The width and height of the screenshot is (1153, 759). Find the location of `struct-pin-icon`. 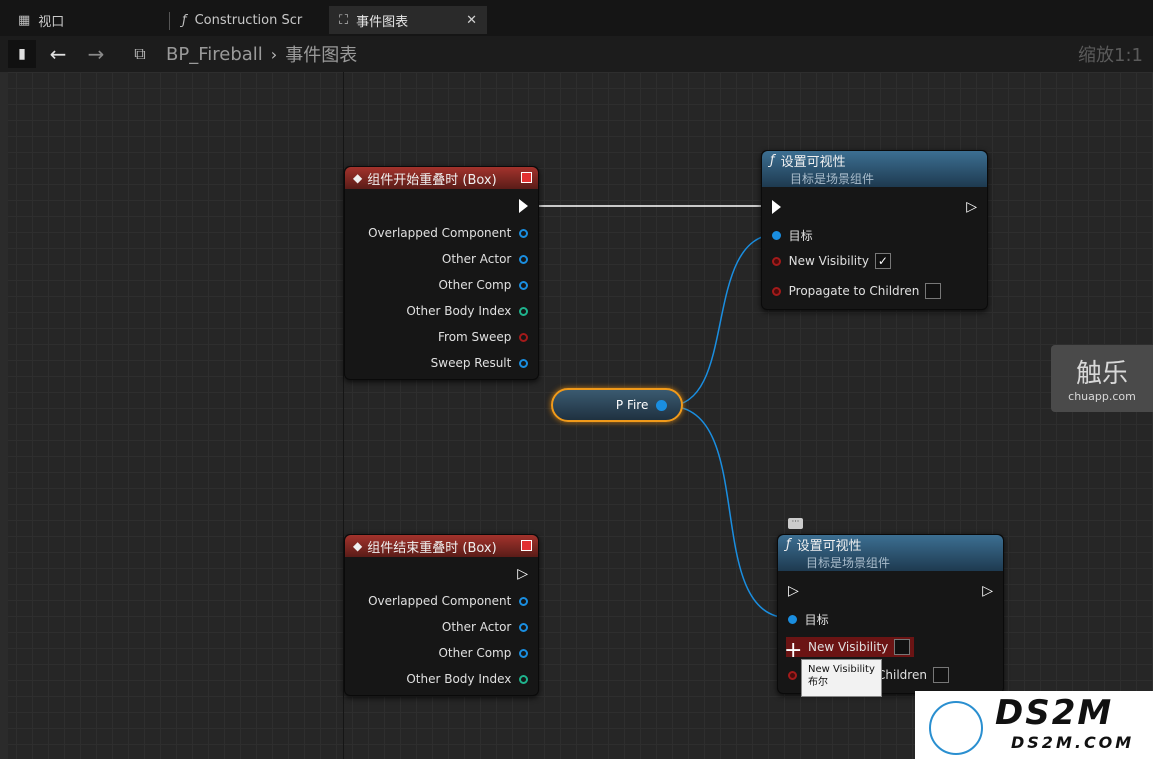

struct-pin-icon is located at coordinates (523, 363).